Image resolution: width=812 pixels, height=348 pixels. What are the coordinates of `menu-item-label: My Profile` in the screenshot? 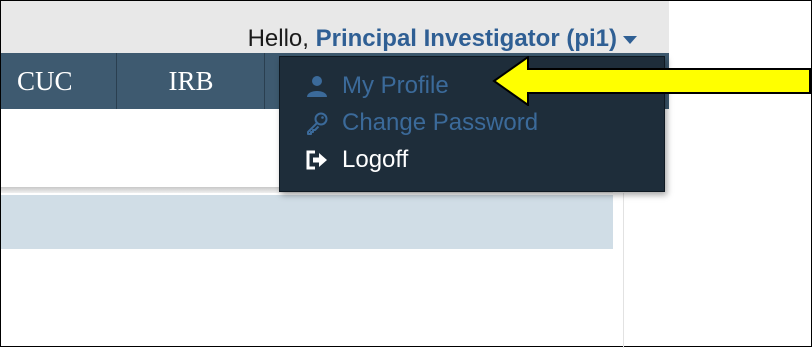 It's located at (395, 85).